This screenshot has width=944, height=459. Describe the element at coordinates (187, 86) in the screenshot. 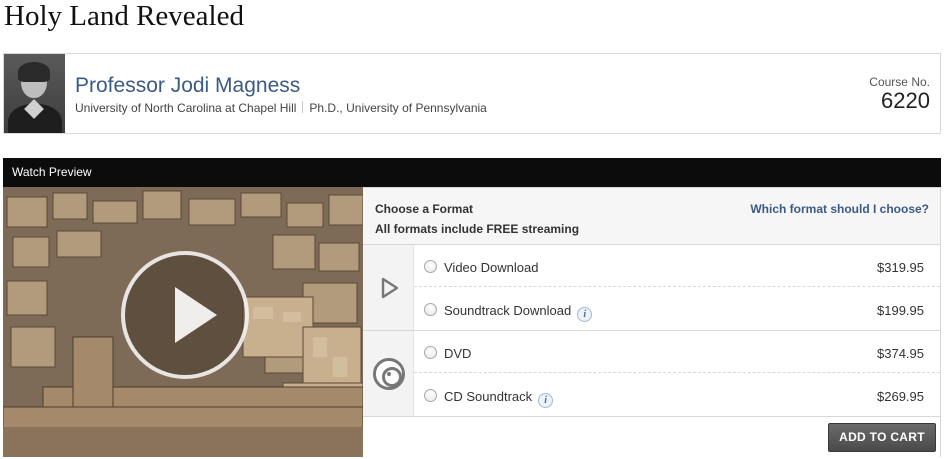

I see `professor-name: Professor Jodi Magness` at that location.